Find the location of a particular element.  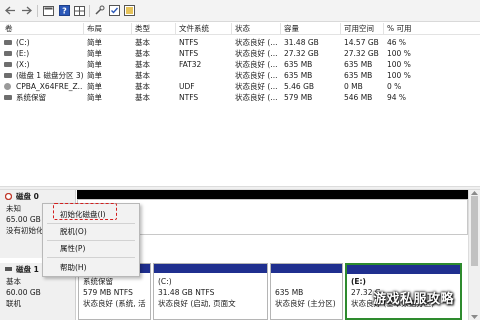

volume-name: (E:) is located at coordinates (23, 53).